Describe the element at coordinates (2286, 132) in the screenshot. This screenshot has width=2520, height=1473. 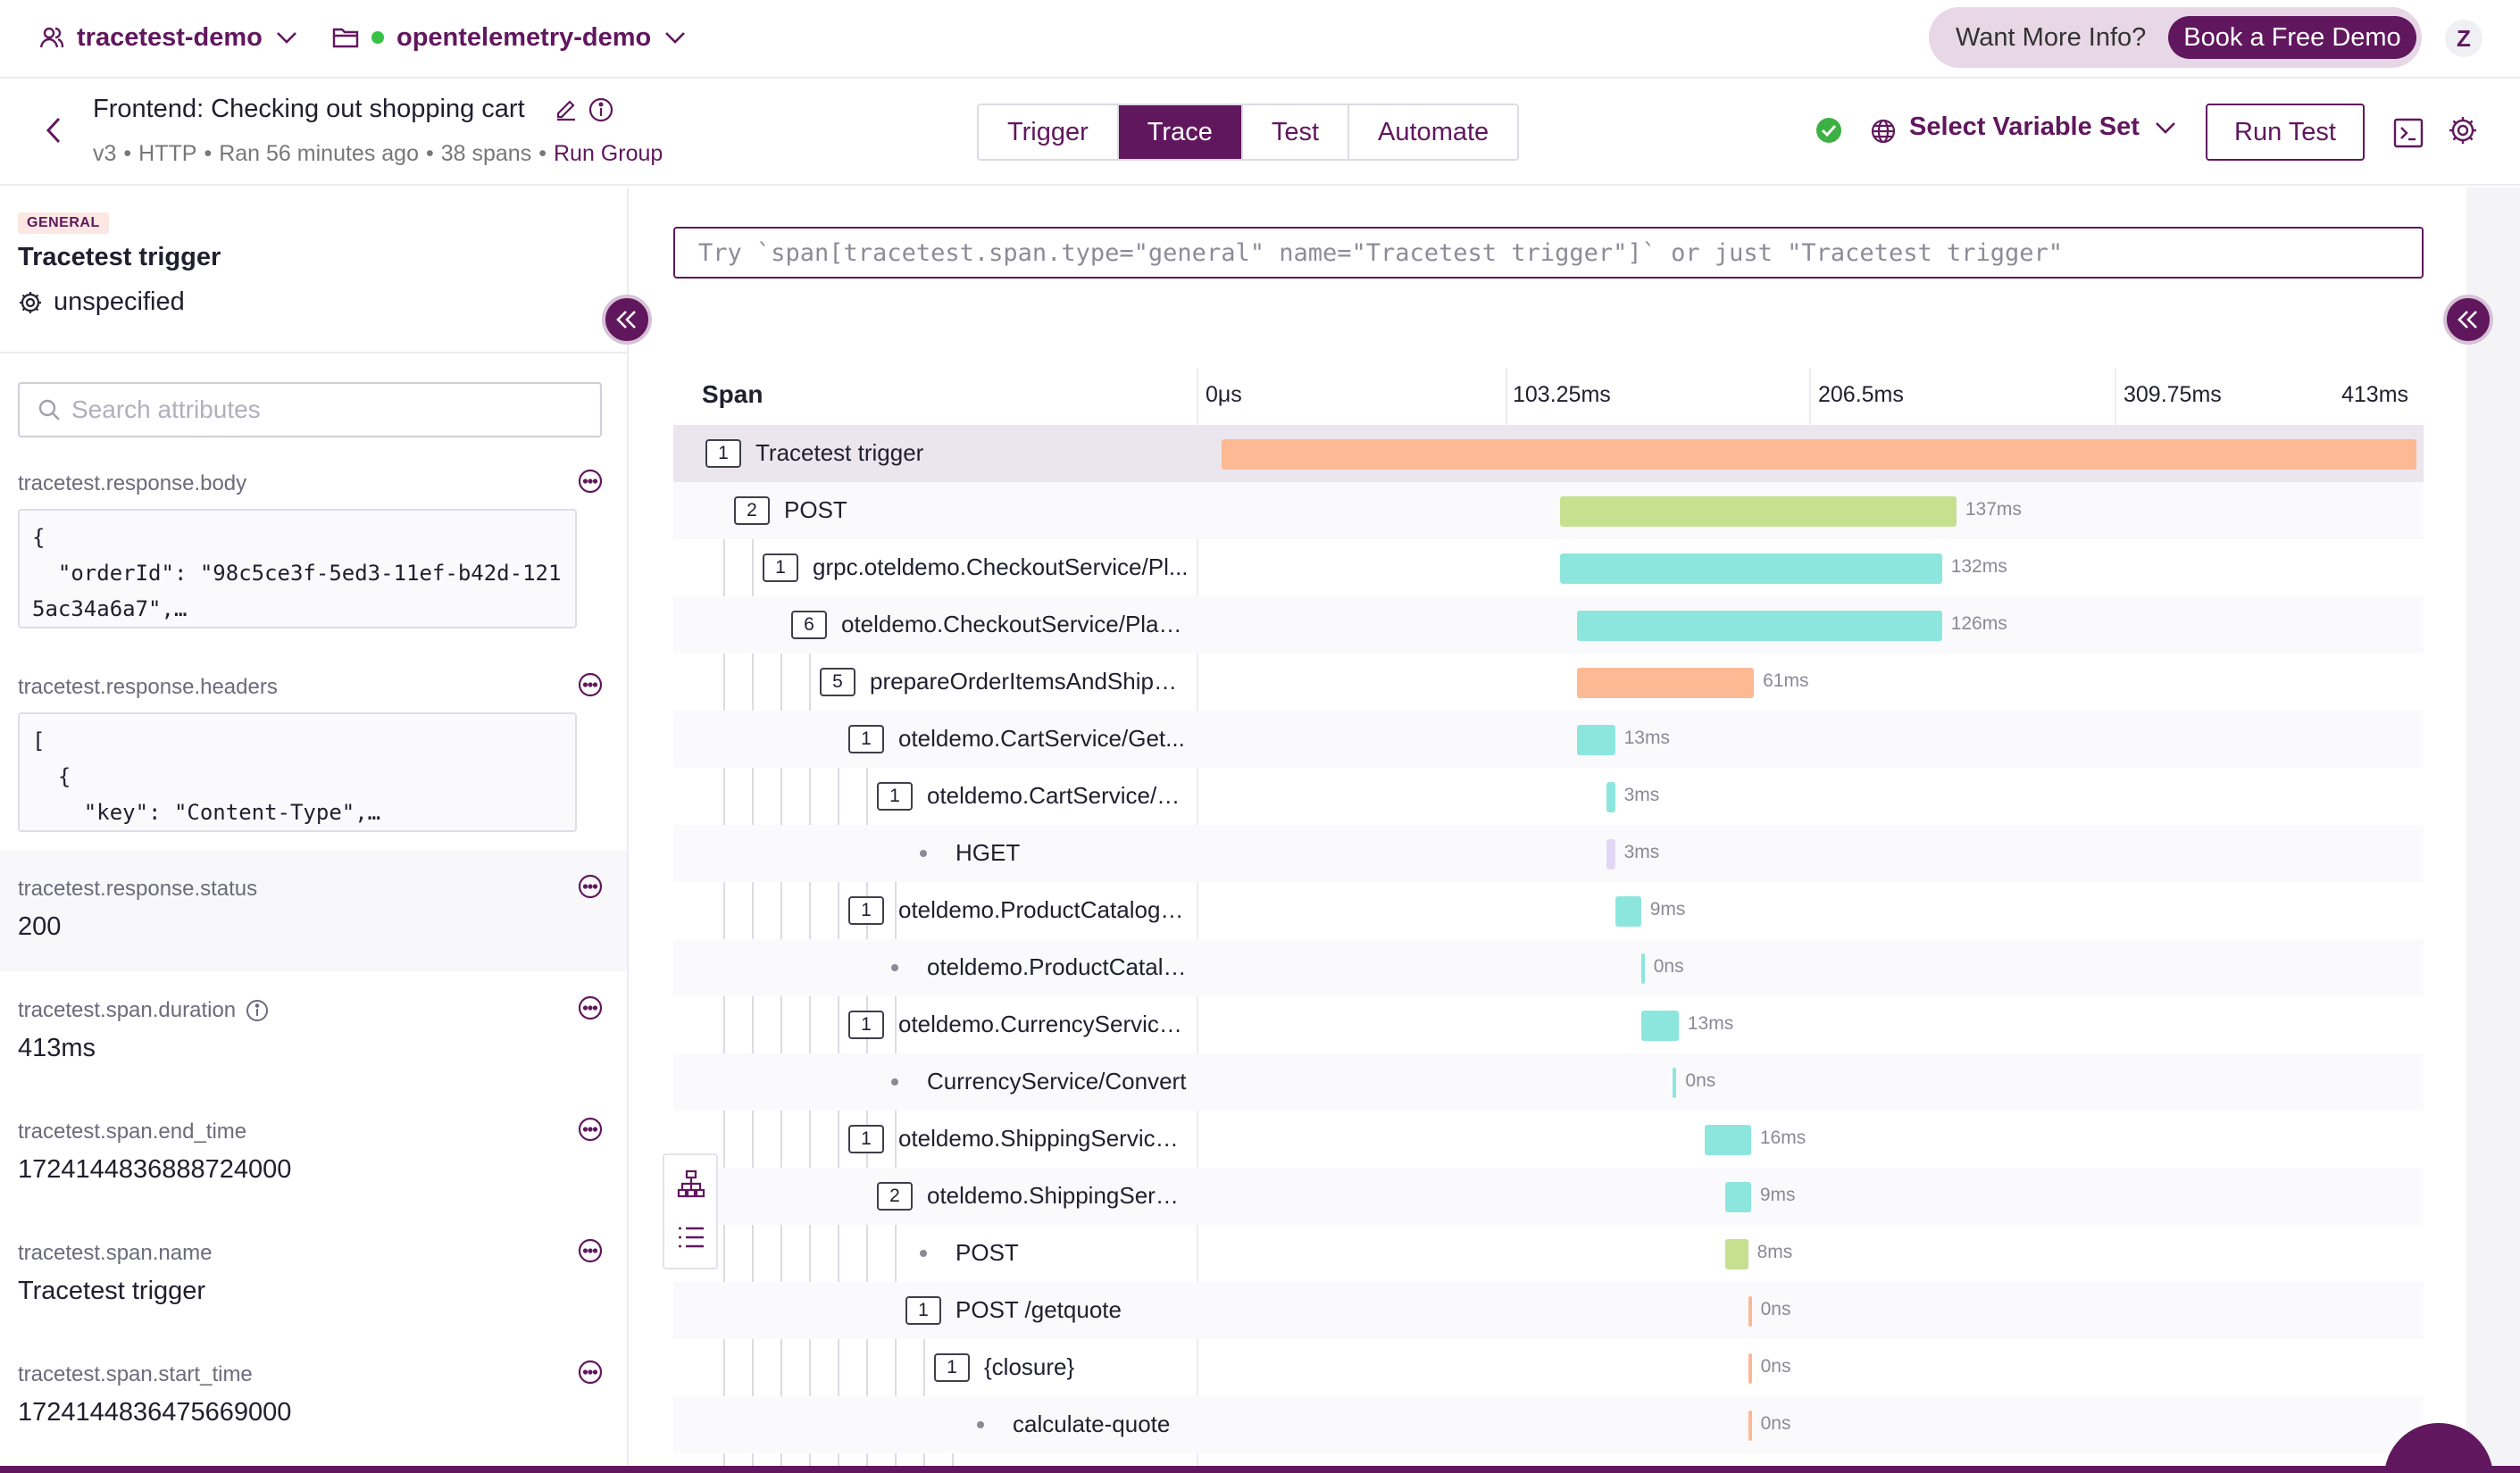
I see `run-test-button: Run Test` at that location.